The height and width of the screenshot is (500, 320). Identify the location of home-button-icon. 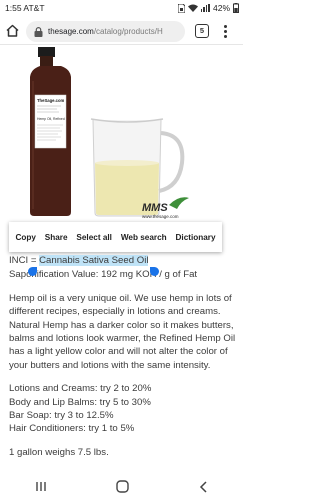
(123, 486).